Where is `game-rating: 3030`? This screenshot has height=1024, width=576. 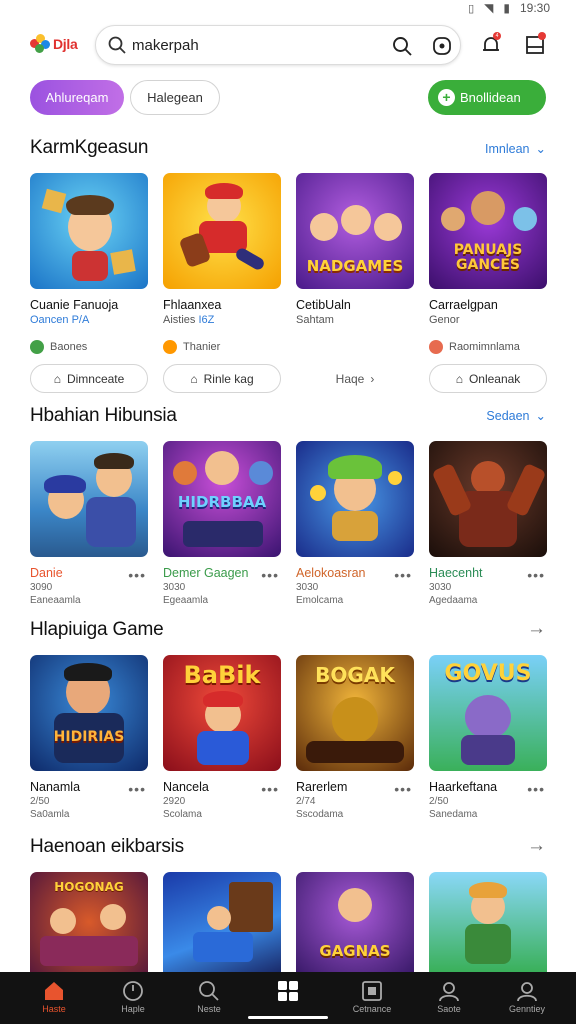
game-rating: 3030 is located at coordinates (307, 587).